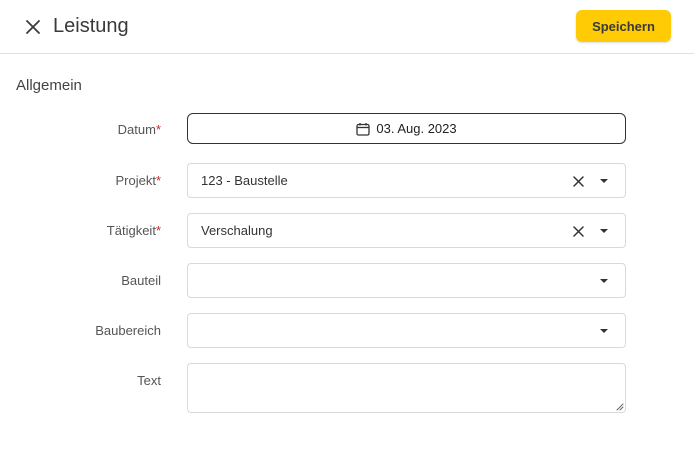  What do you see at coordinates (149, 380) in the screenshot?
I see `text-label: Text` at bounding box center [149, 380].